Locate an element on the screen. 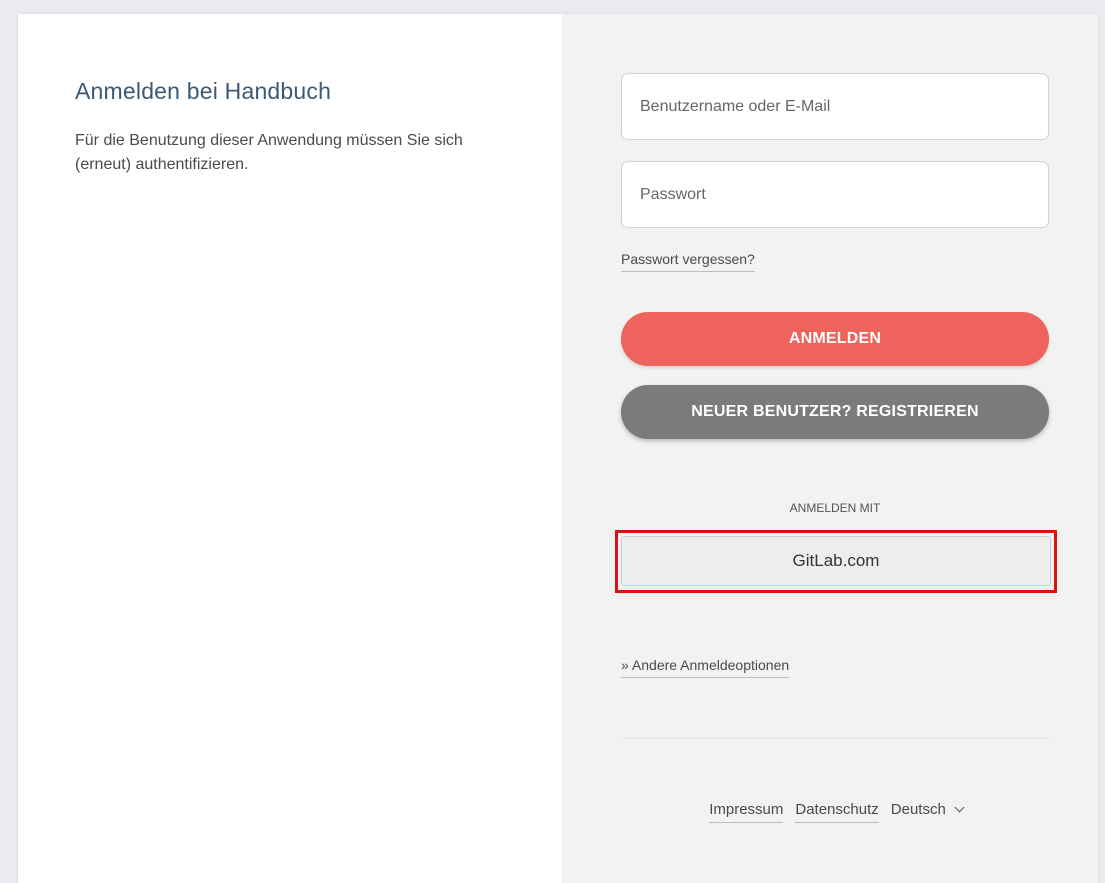 This screenshot has height=883, width=1105. login-button: ANMELDEN is located at coordinates (835, 339).